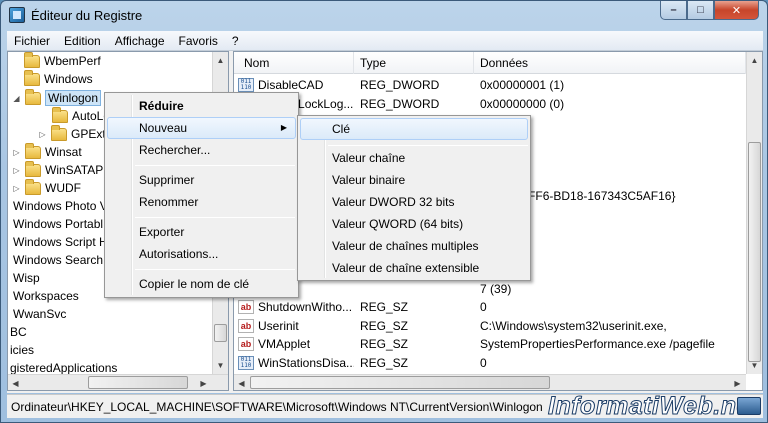 The height and width of the screenshot is (423, 768). I want to click on table-row: ab7 (39), so click(490, 289).